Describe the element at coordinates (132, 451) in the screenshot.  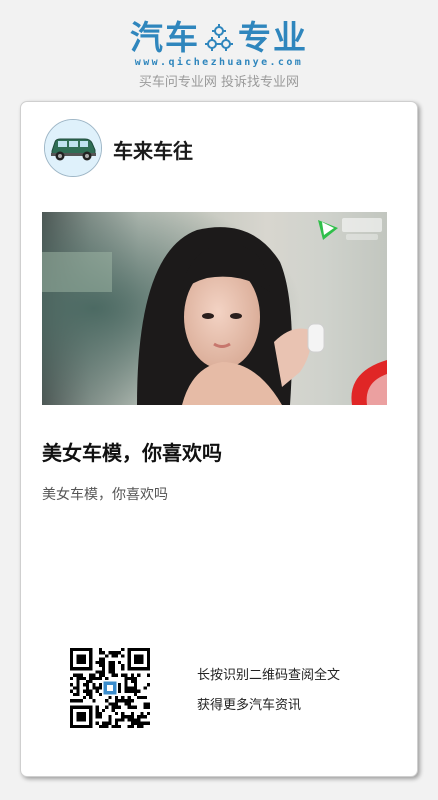
I see `article-title: 美女车模，你喜欢吗` at that location.